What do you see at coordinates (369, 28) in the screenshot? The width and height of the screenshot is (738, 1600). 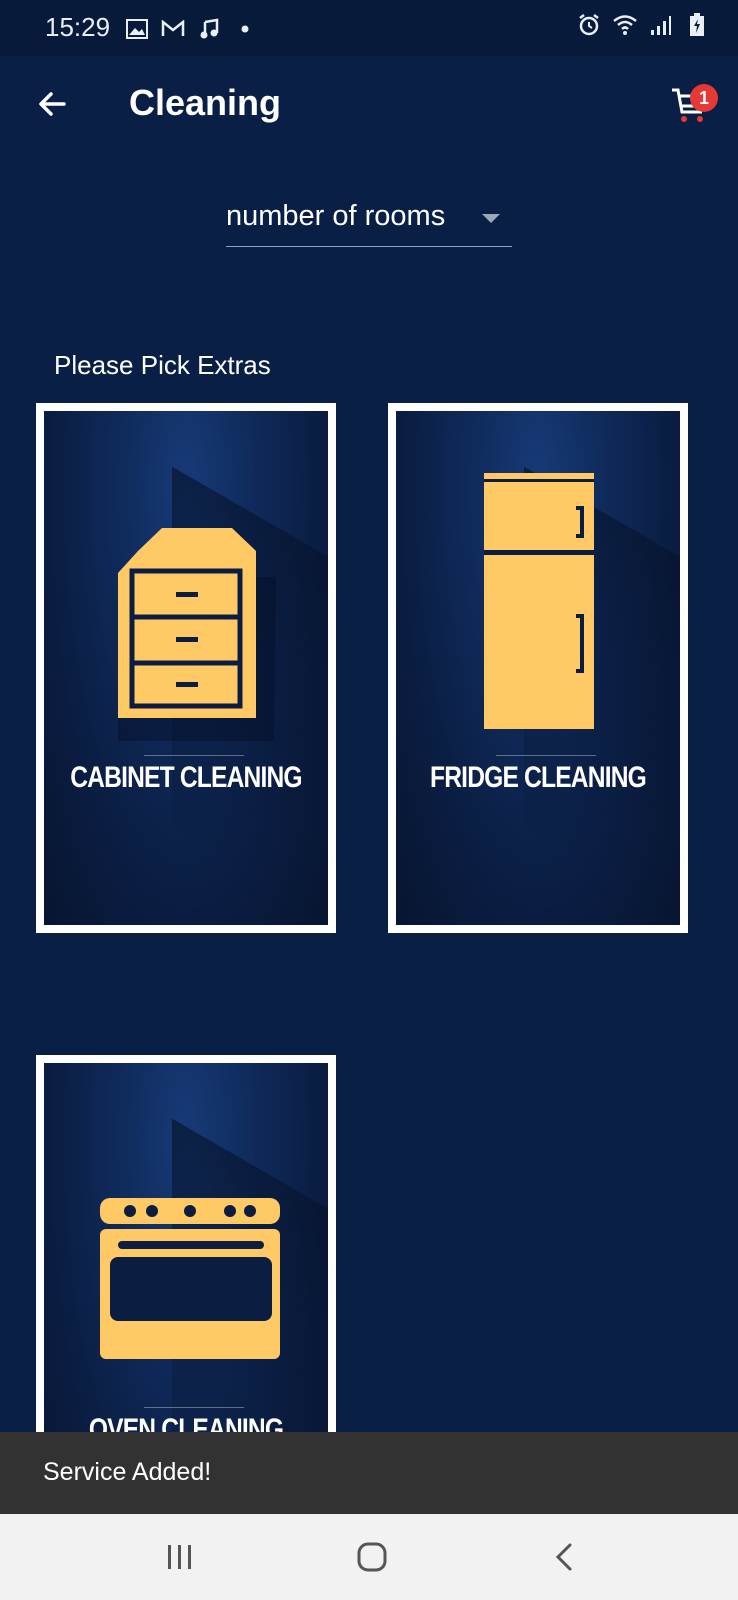 I see `status-bar: 15:29` at bounding box center [369, 28].